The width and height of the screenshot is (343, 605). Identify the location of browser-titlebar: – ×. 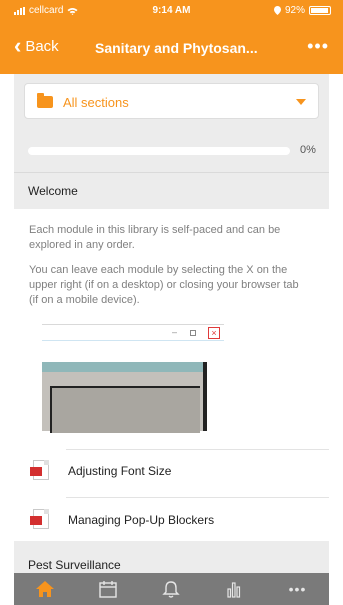
(133, 332).